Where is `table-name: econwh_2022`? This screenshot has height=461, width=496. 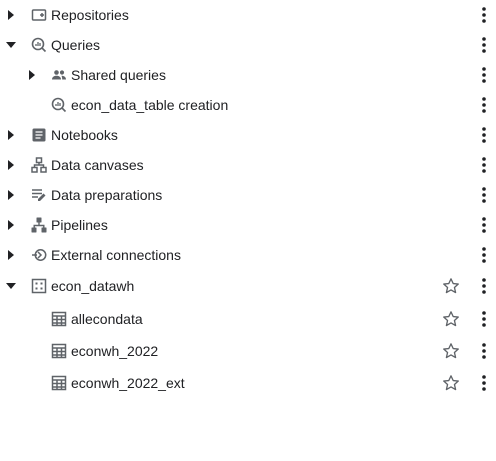 table-name: econwh_2022 is located at coordinates (115, 351).